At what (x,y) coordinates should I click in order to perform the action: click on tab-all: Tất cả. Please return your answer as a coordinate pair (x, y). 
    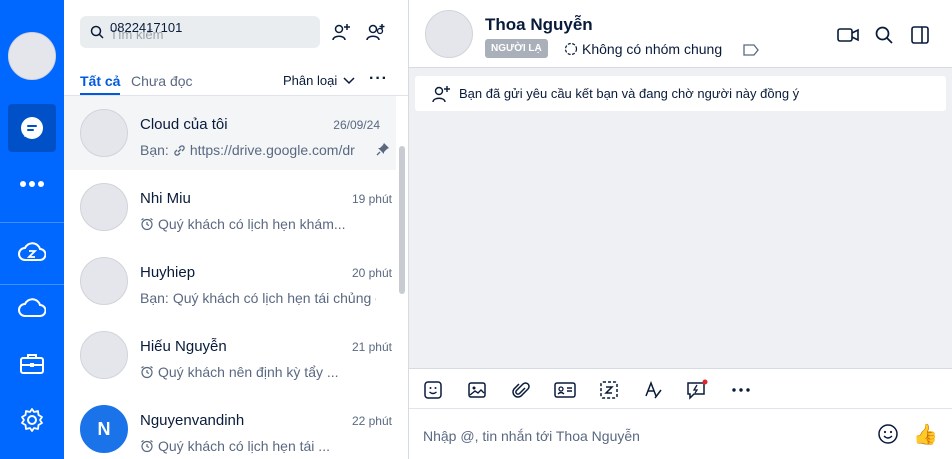
    Looking at the image, I should click on (100, 81).